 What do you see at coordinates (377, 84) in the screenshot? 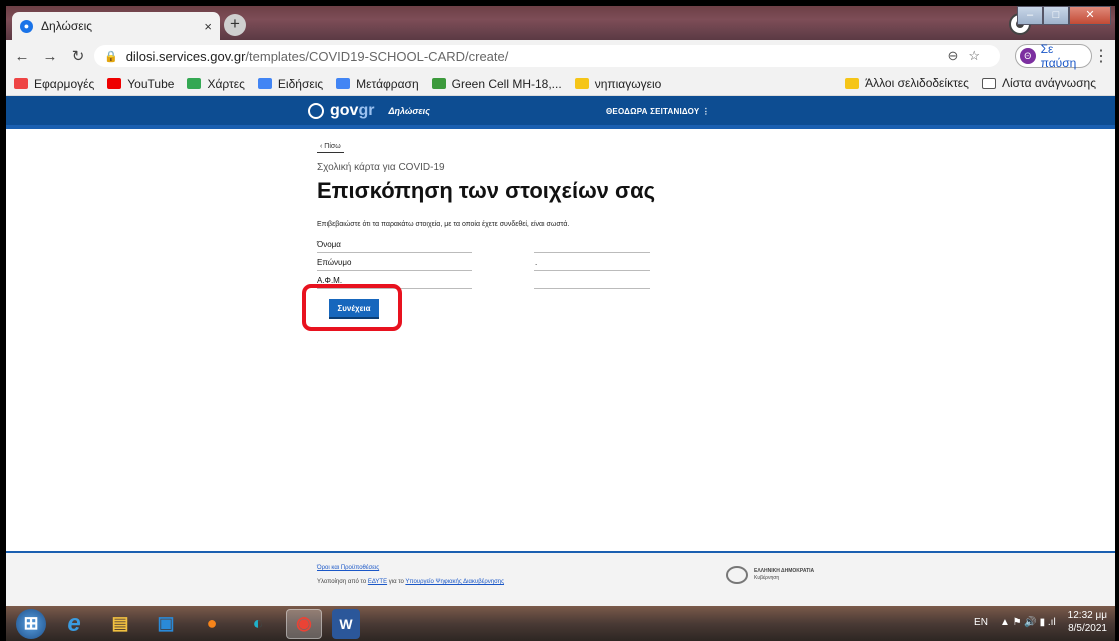
I see `bookmark-translate: Μετάφραση` at bounding box center [377, 84].